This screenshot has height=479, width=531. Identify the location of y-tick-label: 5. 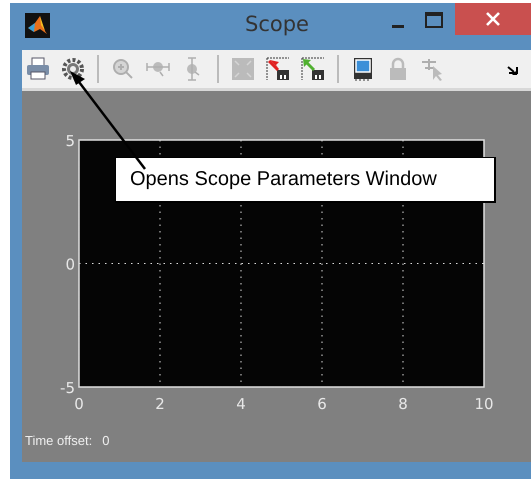
(70, 141).